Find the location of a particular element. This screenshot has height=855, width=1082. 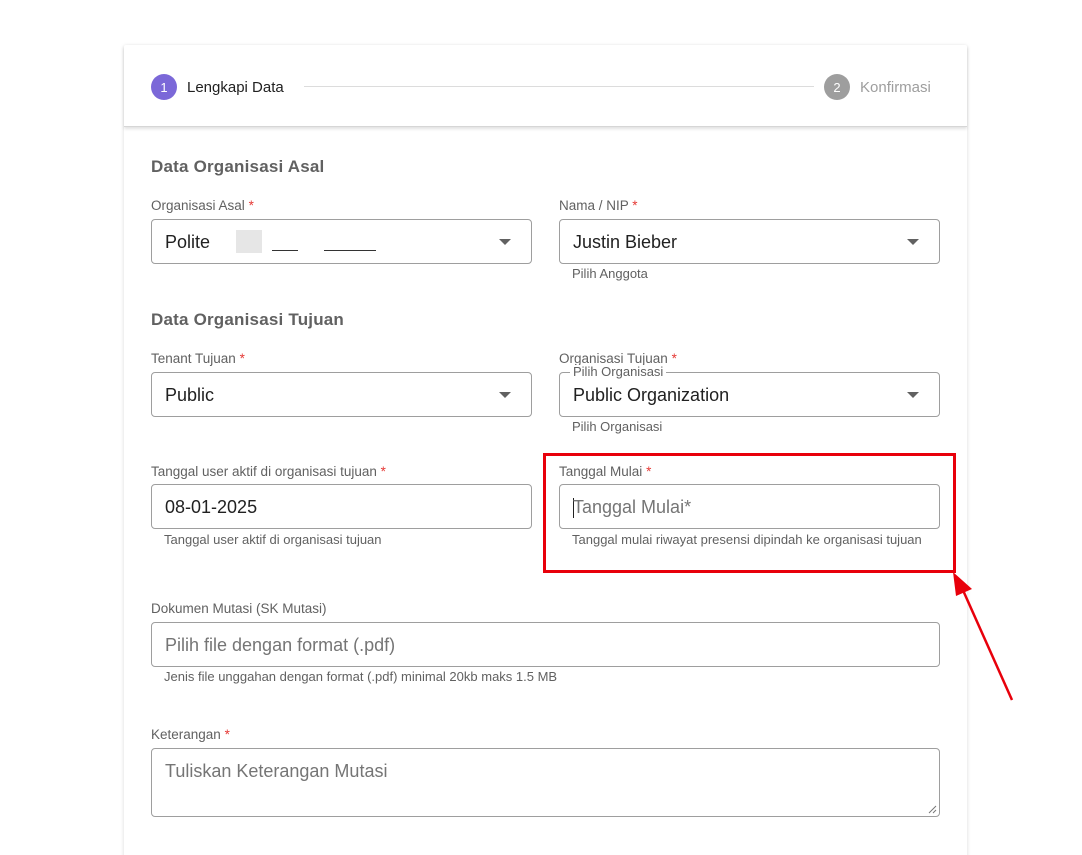

dokumen-placeholder: Pilih file dengan format (.pdf) is located at coordinates (280, 645).